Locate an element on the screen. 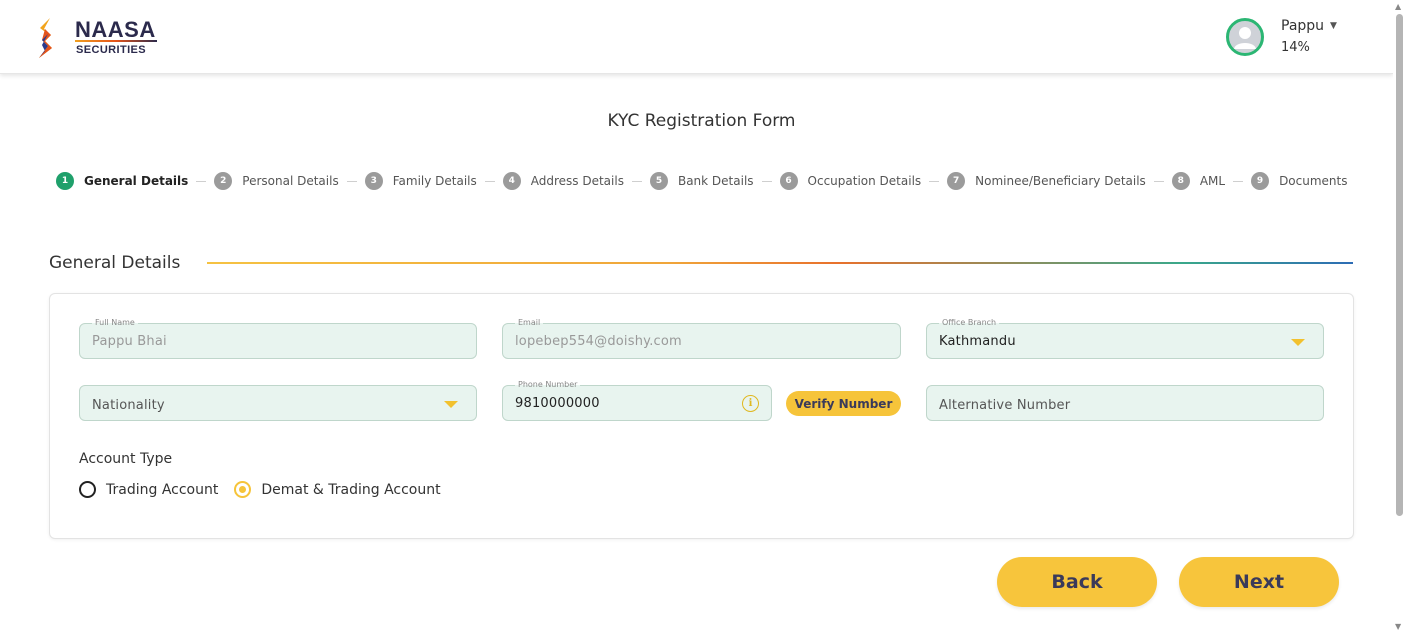 The width and height of the screenshot is (1406, 635). user-name: Pappu ▼ is located at coordinates (1309, 26).